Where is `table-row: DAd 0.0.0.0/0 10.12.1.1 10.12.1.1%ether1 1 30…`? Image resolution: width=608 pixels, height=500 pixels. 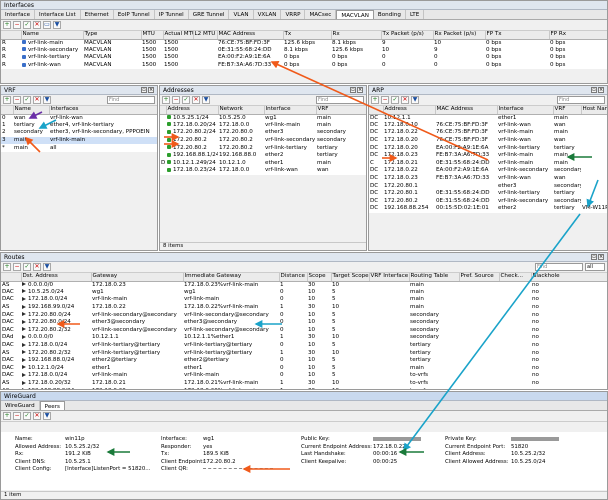 table-row: DAd 0.0.0.0/0 10.12.1.1 10.12.1.1%ether1 1 30… is located at coordinates (304, 338).